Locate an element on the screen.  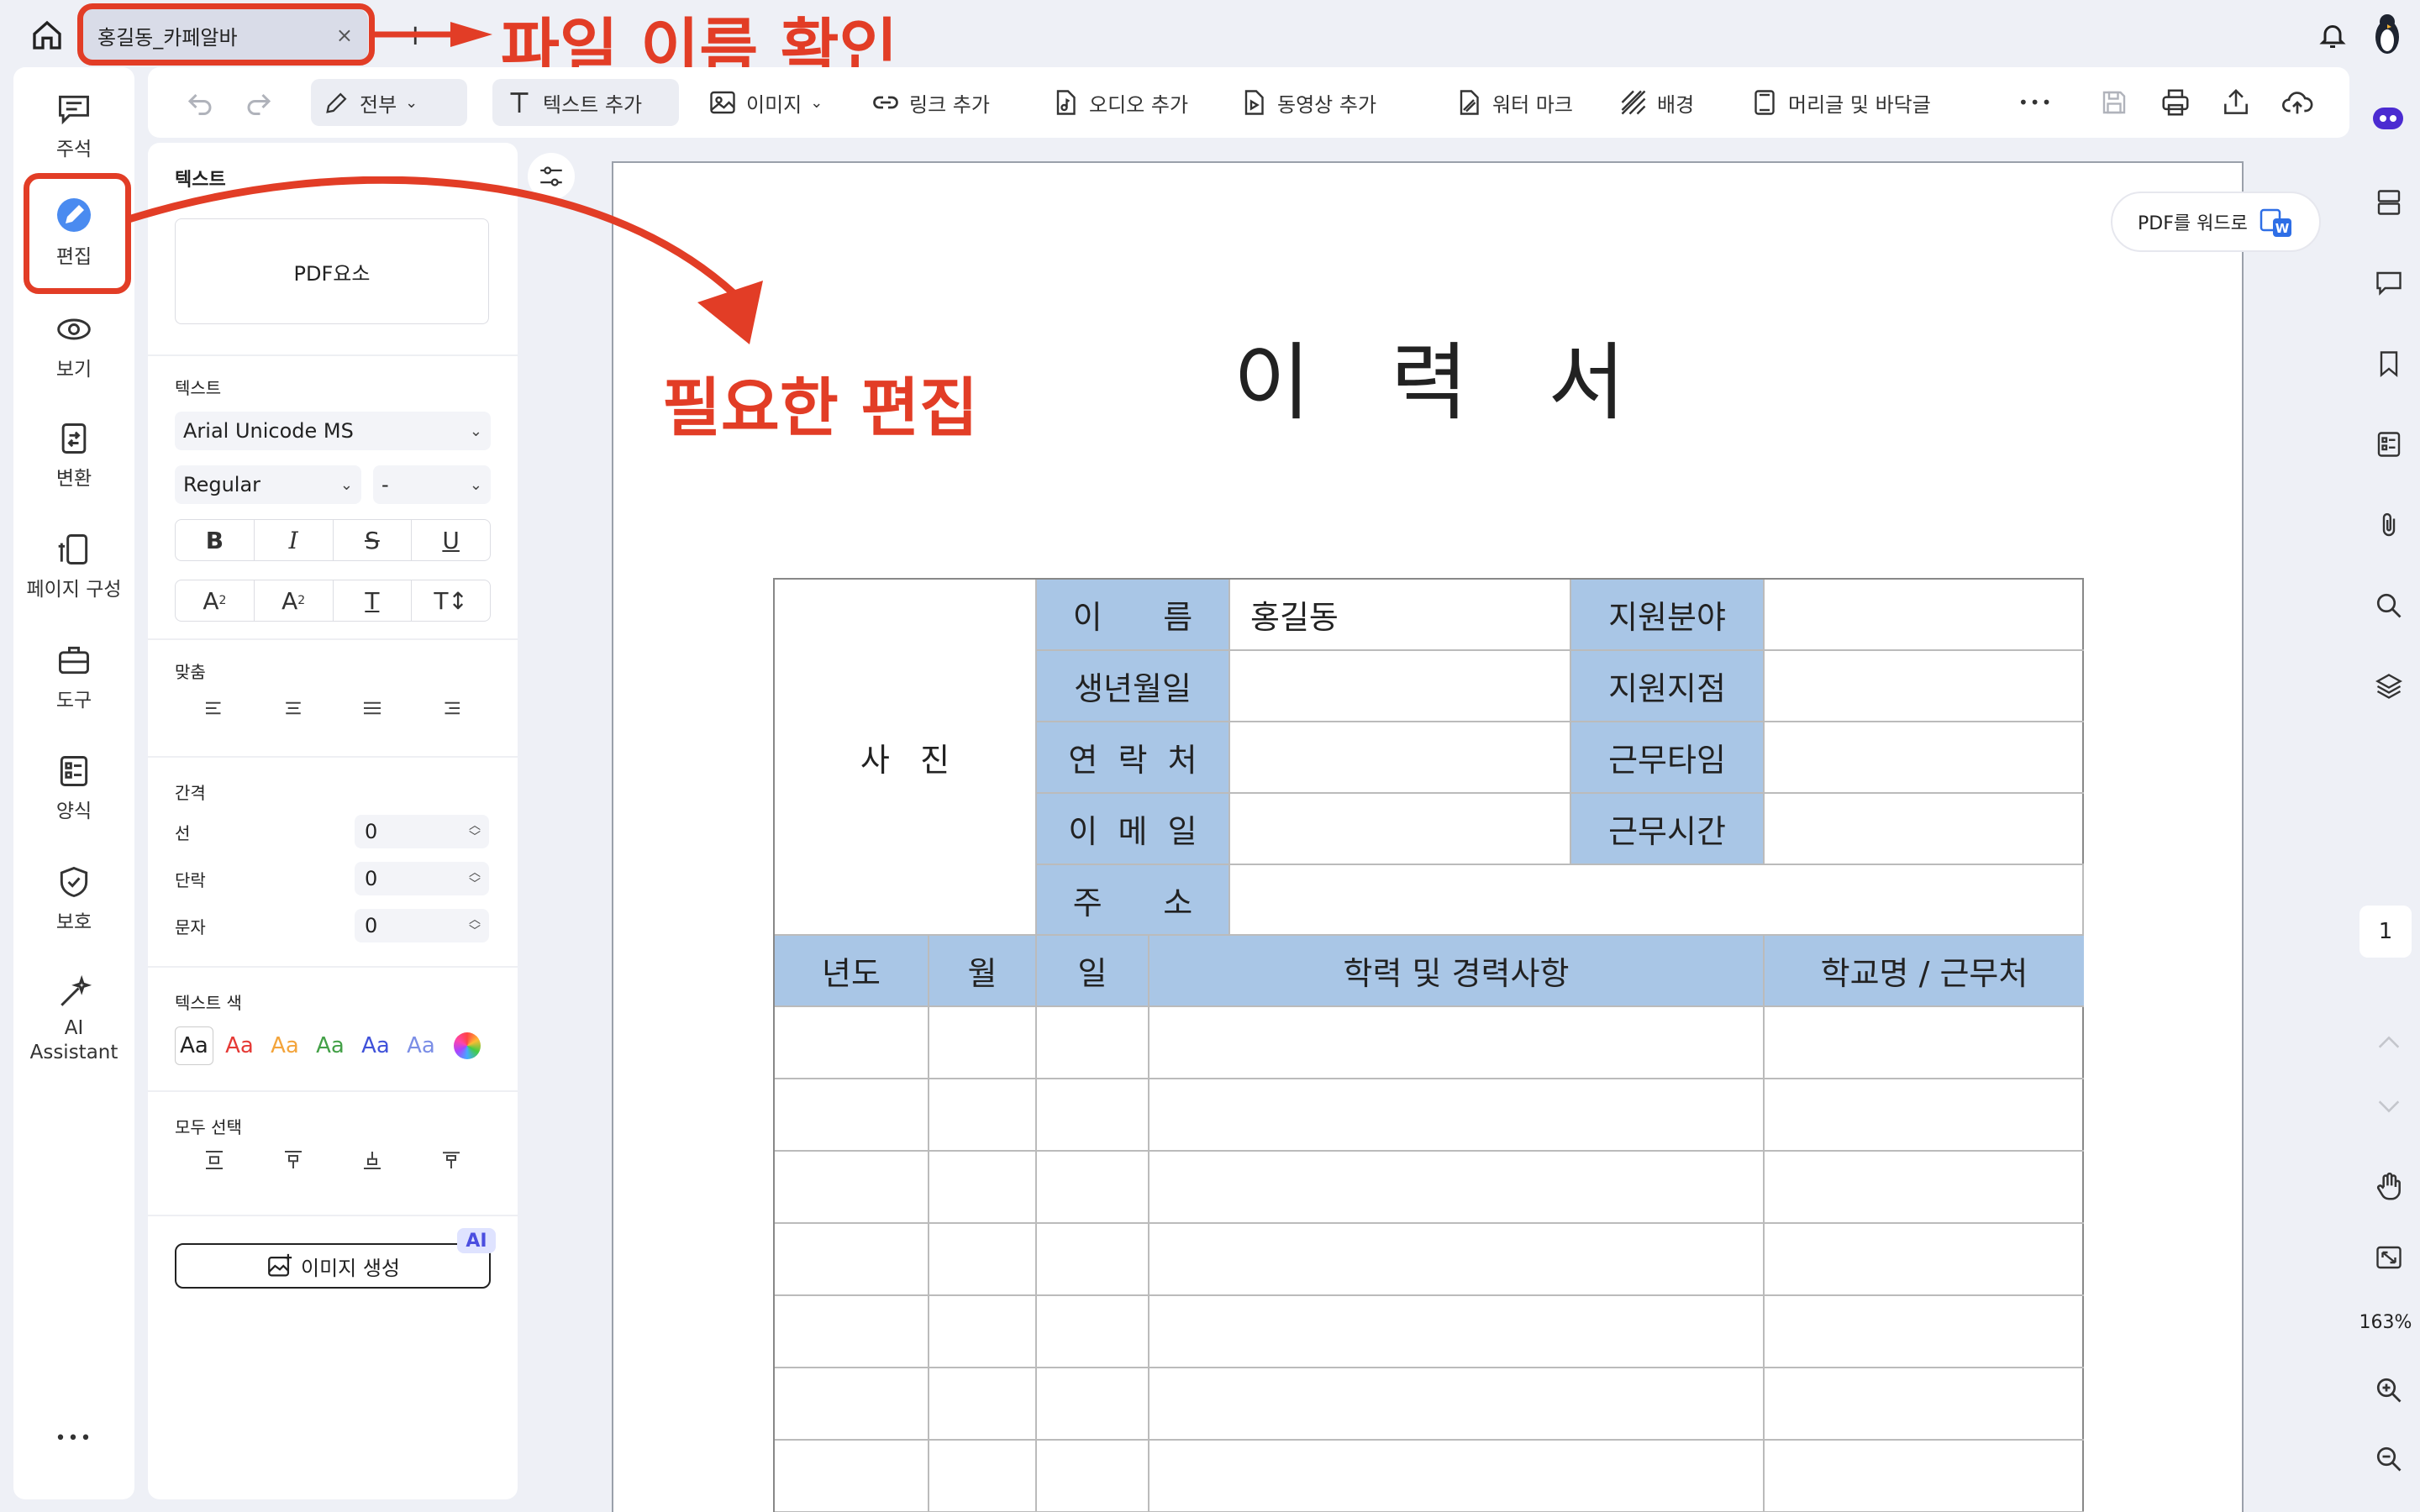
align-bottom-icon is located at coordinates (372, 1160).